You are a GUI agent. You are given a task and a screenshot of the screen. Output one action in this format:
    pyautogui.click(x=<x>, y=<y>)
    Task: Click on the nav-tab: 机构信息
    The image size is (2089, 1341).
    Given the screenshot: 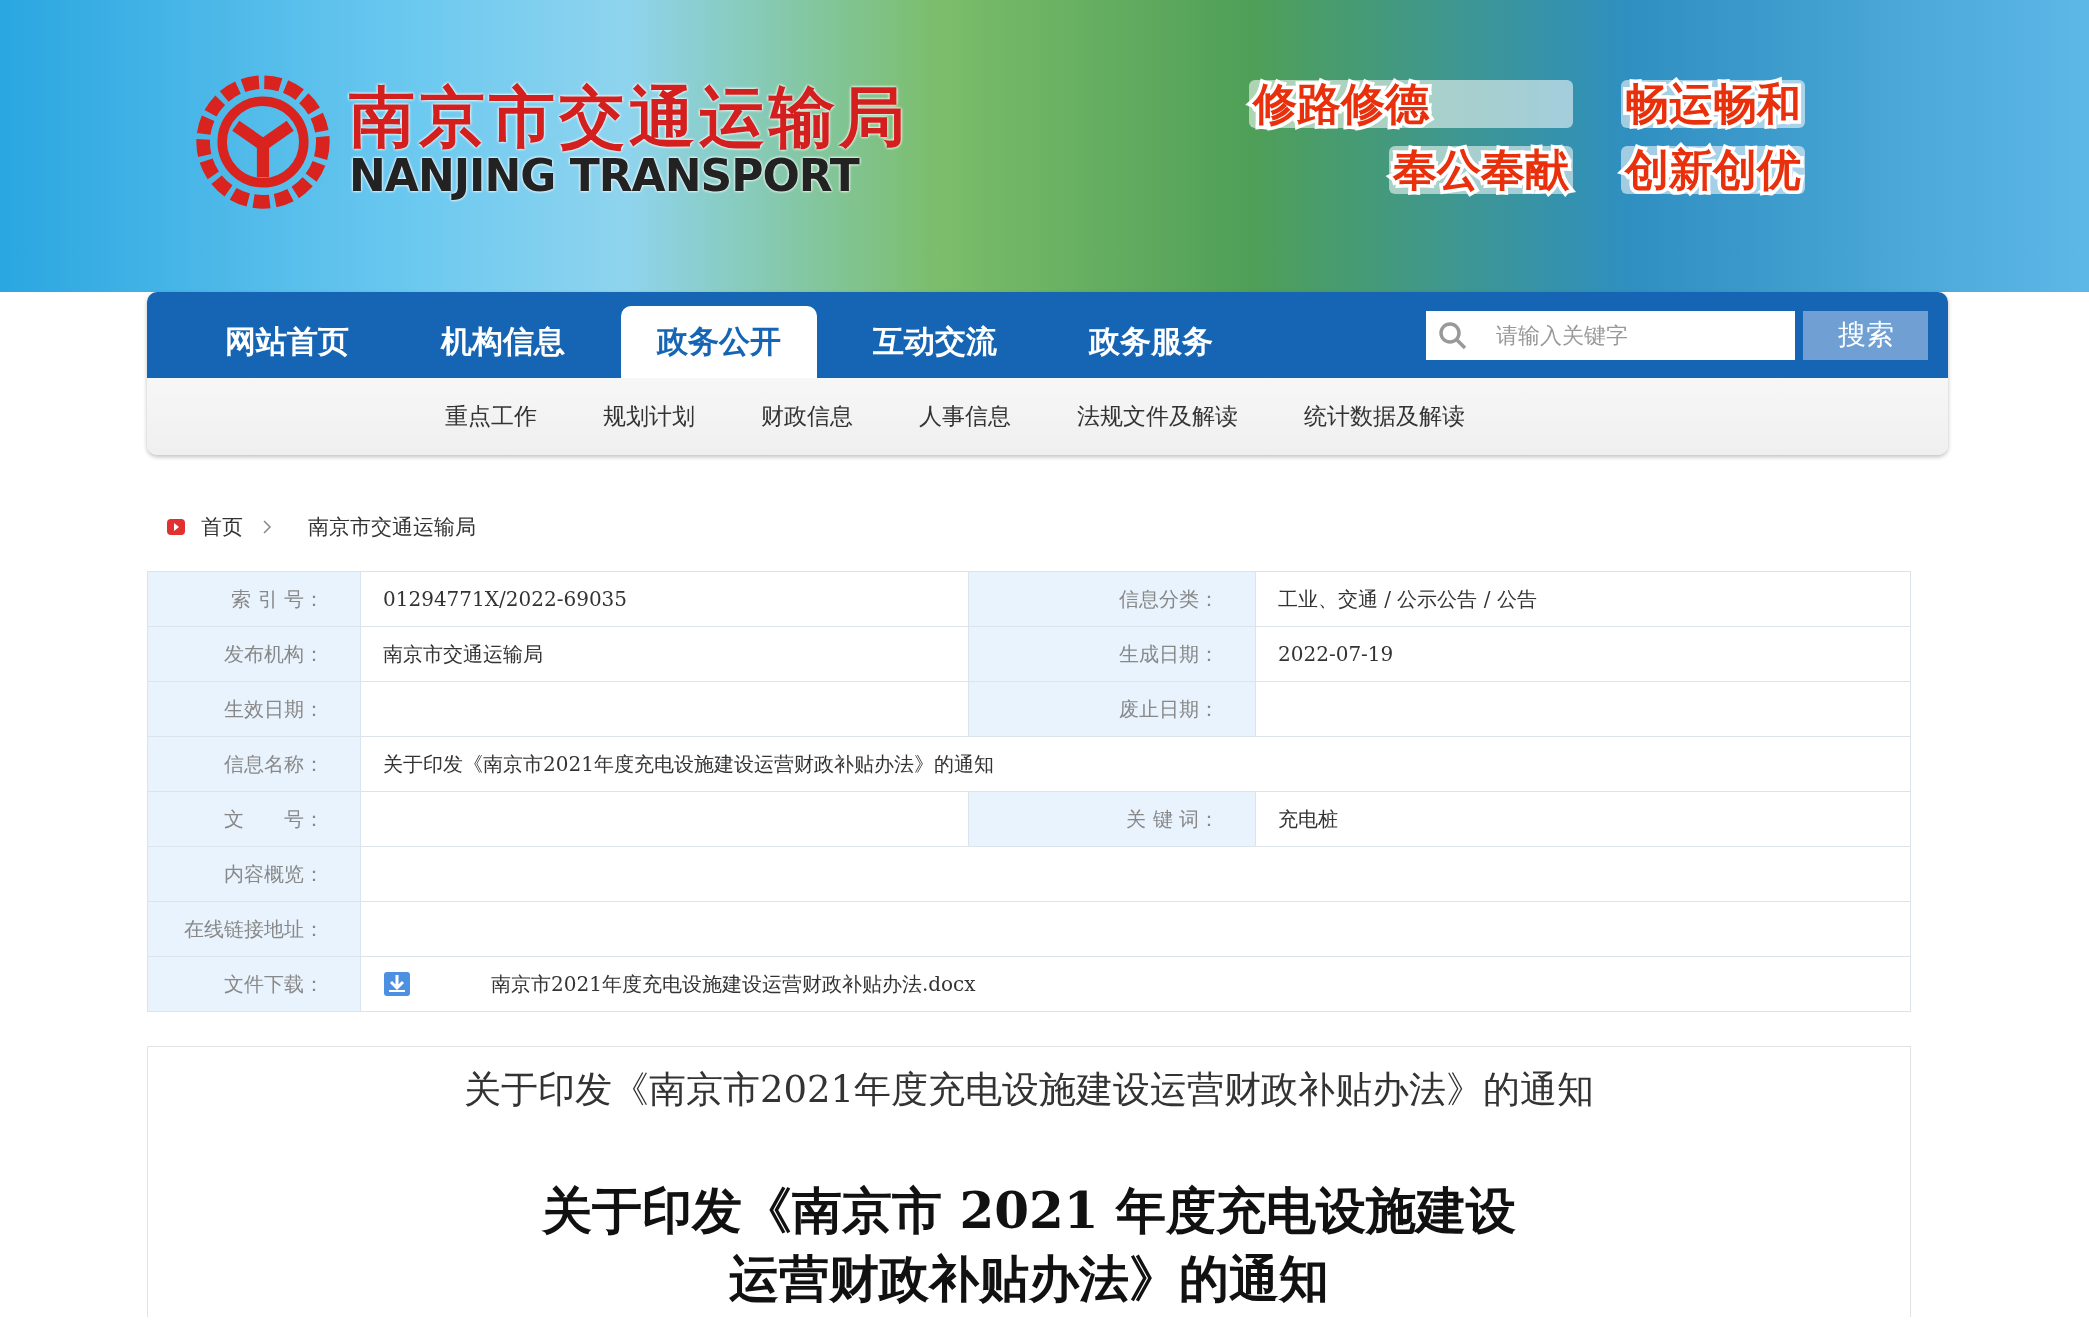 What is the action you would take?
    pyautogui.click(x=503, y=342)
    